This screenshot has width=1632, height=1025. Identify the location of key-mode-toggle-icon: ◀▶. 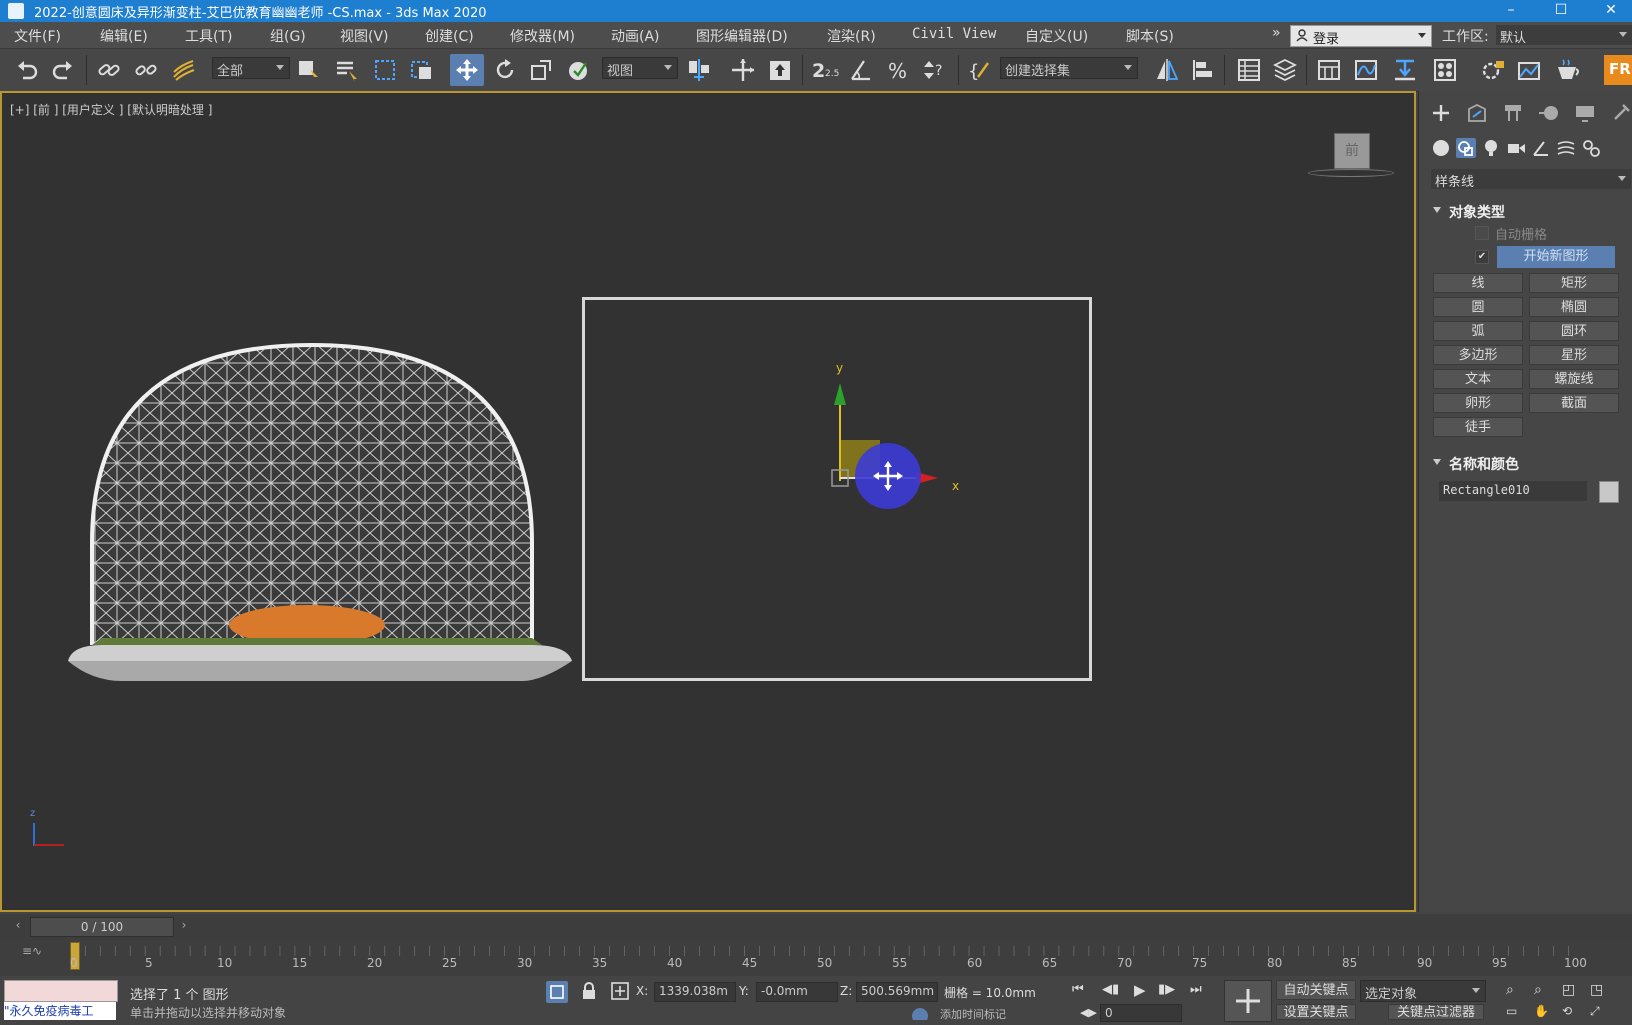
(1088, 1013).